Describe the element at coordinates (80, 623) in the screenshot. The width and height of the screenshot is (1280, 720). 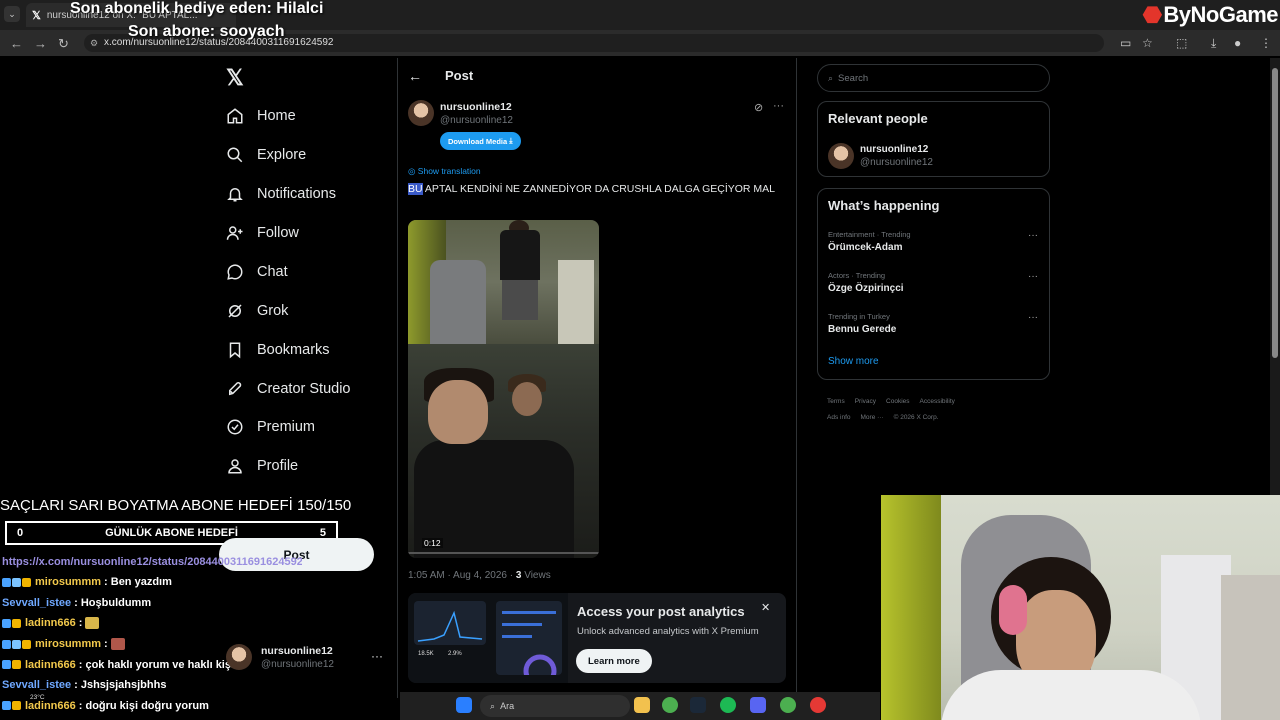
I see `chat-text: :` at that location.